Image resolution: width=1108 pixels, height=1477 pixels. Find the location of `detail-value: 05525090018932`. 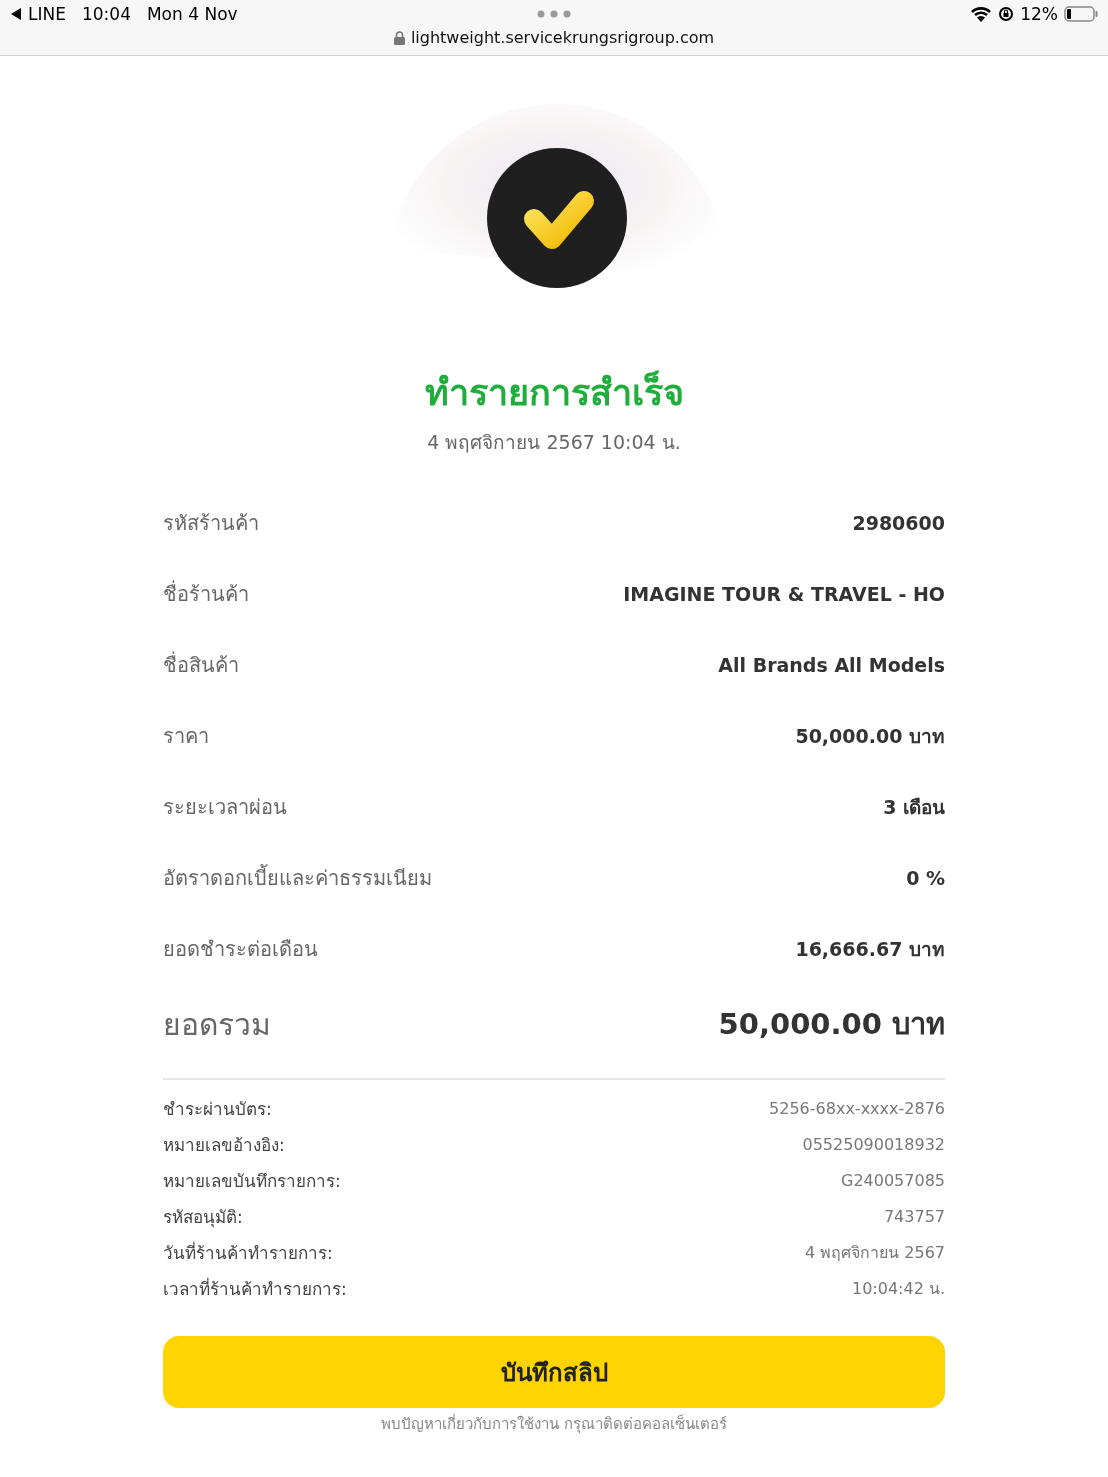

detail-value: 05525090018932 is located at coordinates (873, 1144).